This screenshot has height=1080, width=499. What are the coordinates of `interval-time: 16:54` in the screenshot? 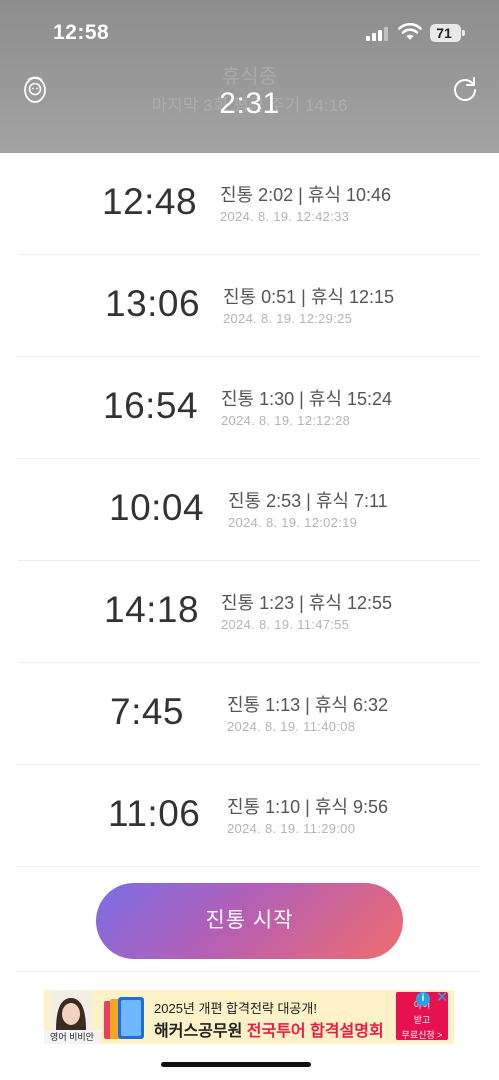 It's located at (151, 405).